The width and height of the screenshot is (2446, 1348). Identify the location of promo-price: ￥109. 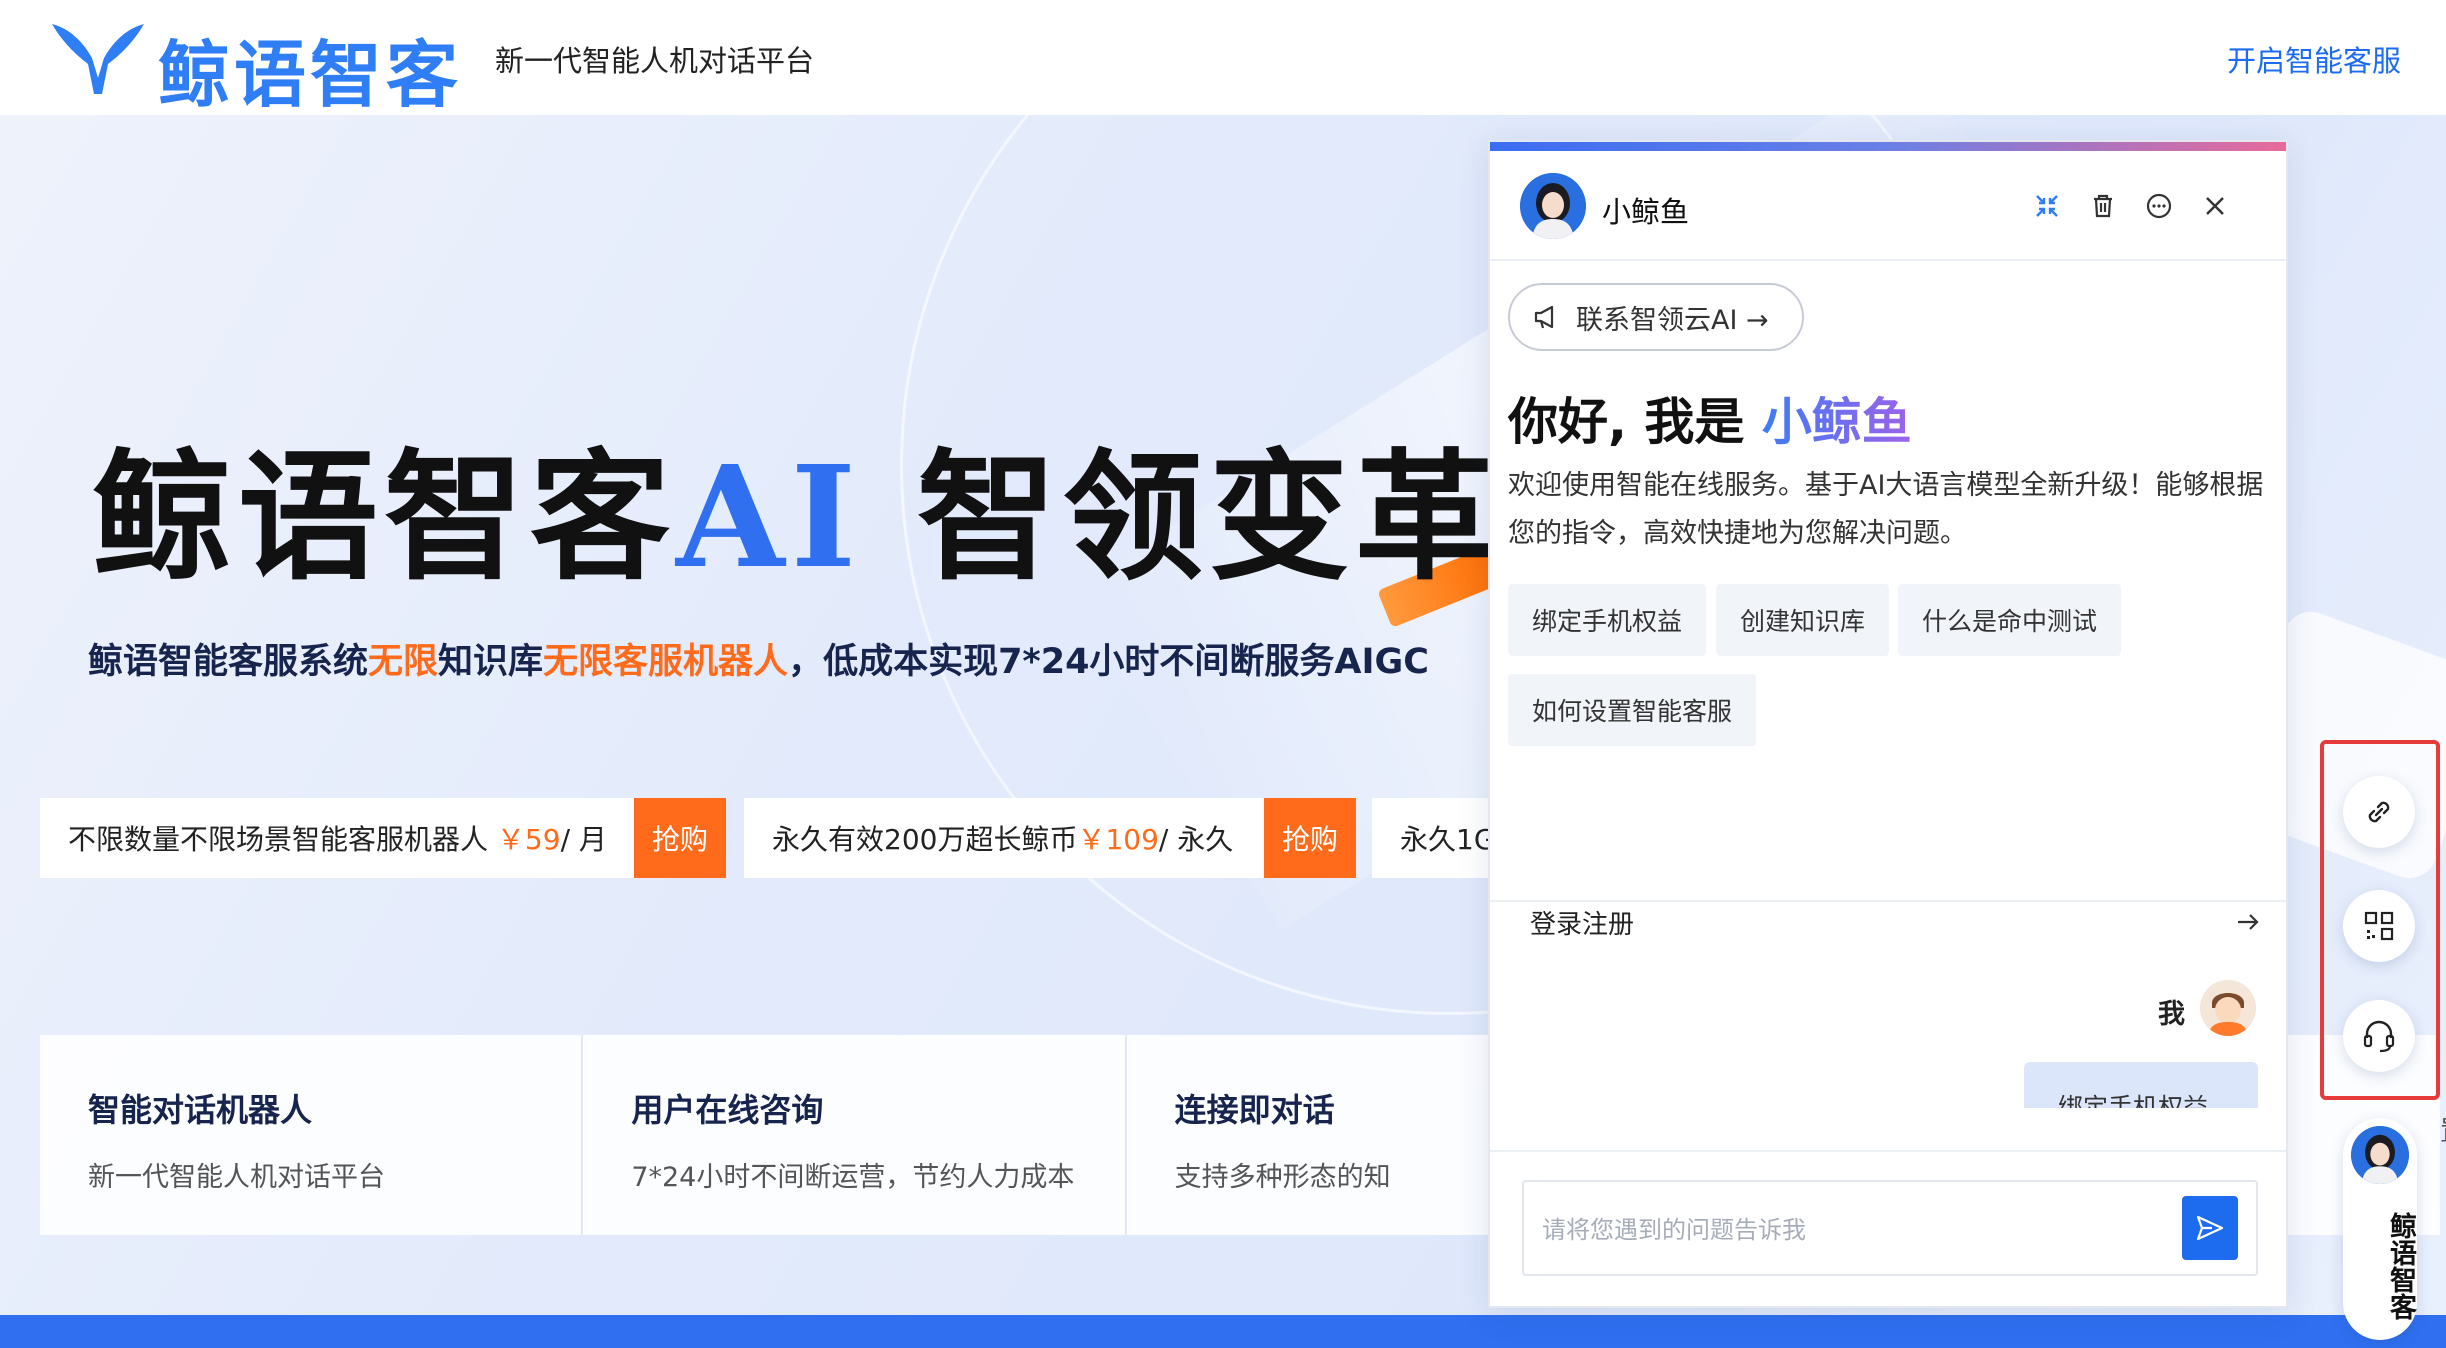
(1118, 839).